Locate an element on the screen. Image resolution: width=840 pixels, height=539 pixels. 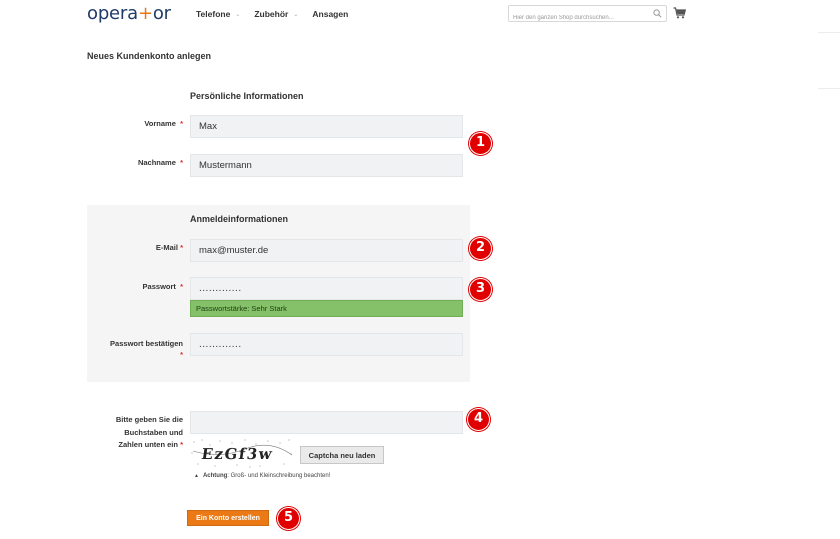
captcha-text: EzGf3w is located at coordinates (237, 454).